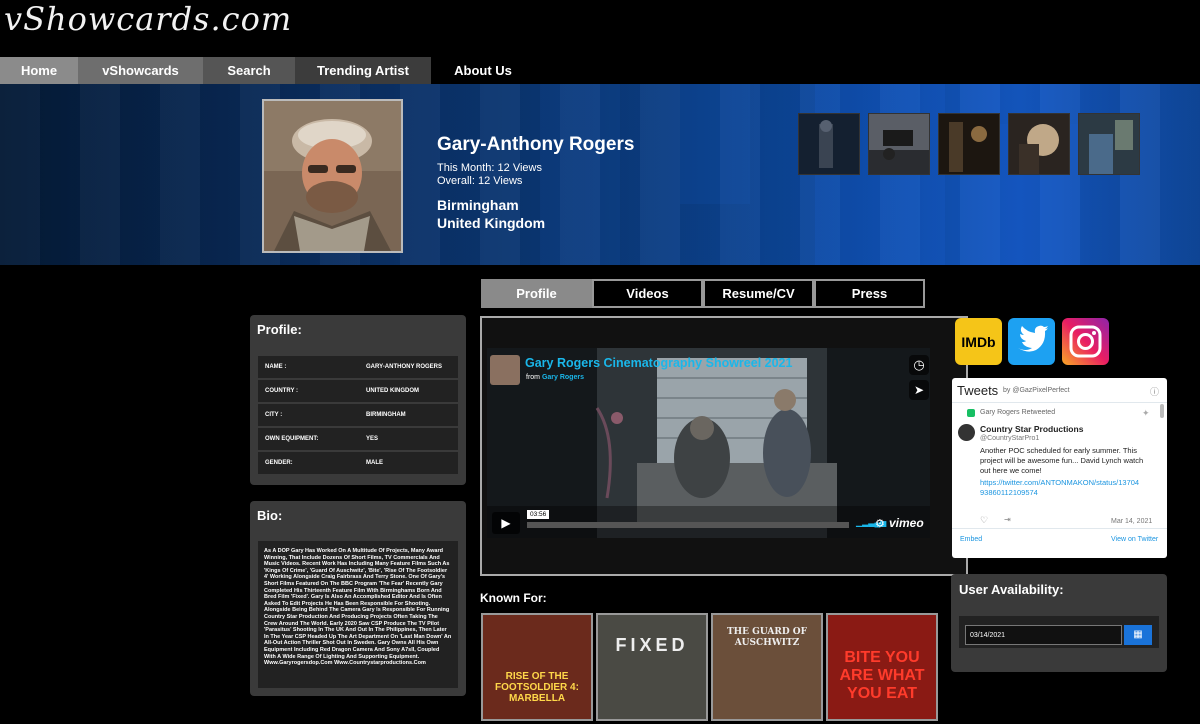 This screenshot has width=1200, height=724. Describe the element at coordinates (404, 367) in the screenshot. I see `profile-value: GARY-ANTHONY ROGERS` at that location.